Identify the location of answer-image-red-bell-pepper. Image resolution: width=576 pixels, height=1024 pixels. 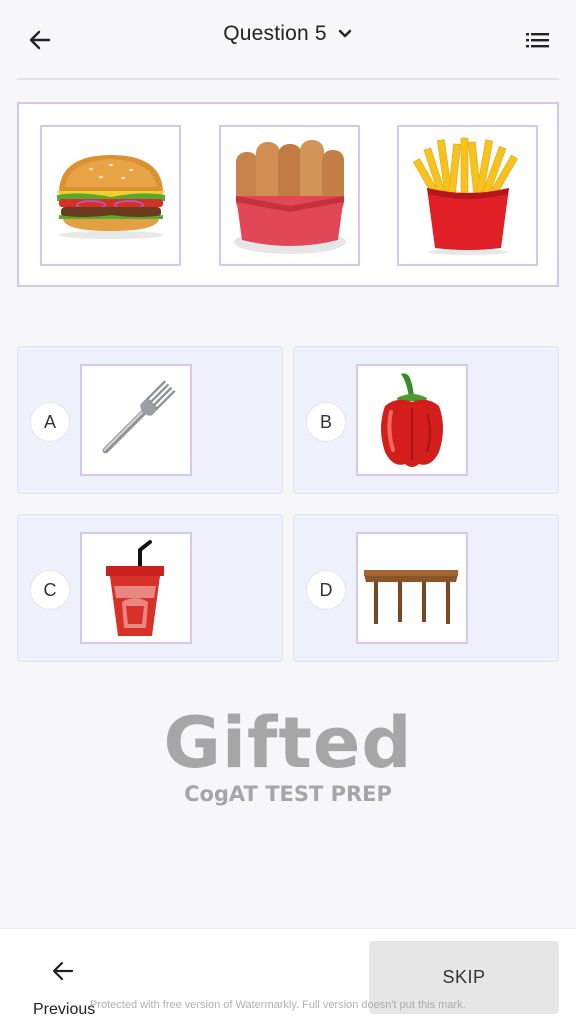
(412, 420).